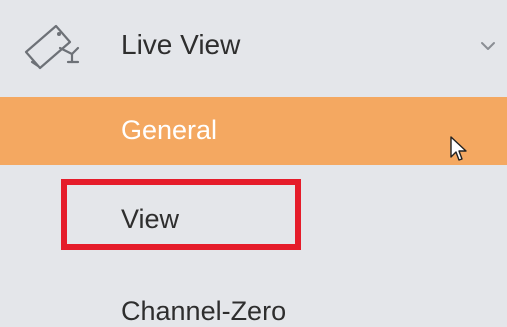 The image size is (507, 327). What do you see at coordinates (204, 311) in the screenshot?
I see `submenu-item-label: Channel-Zero` at bounding box center [204, 311].